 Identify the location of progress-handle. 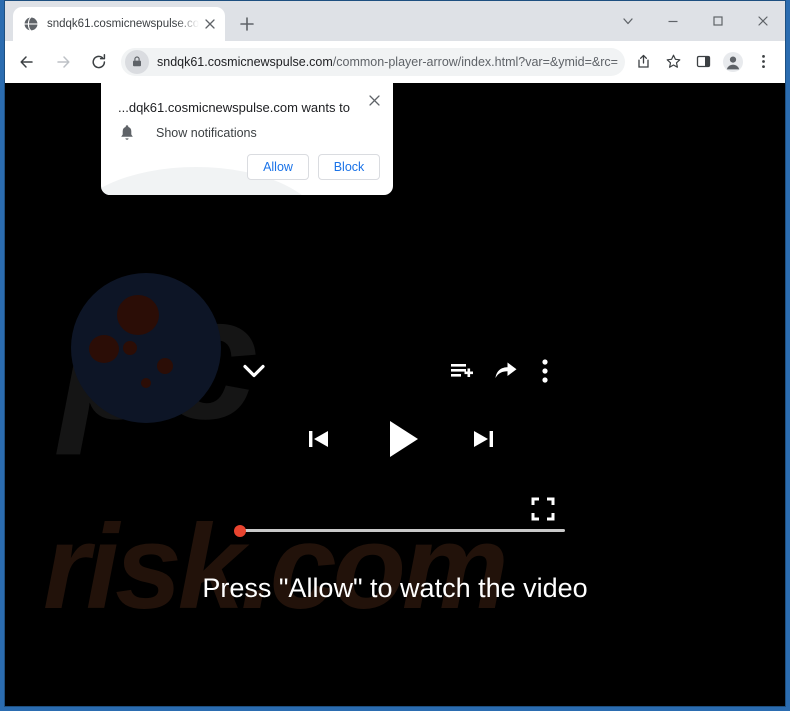
(240, 530).